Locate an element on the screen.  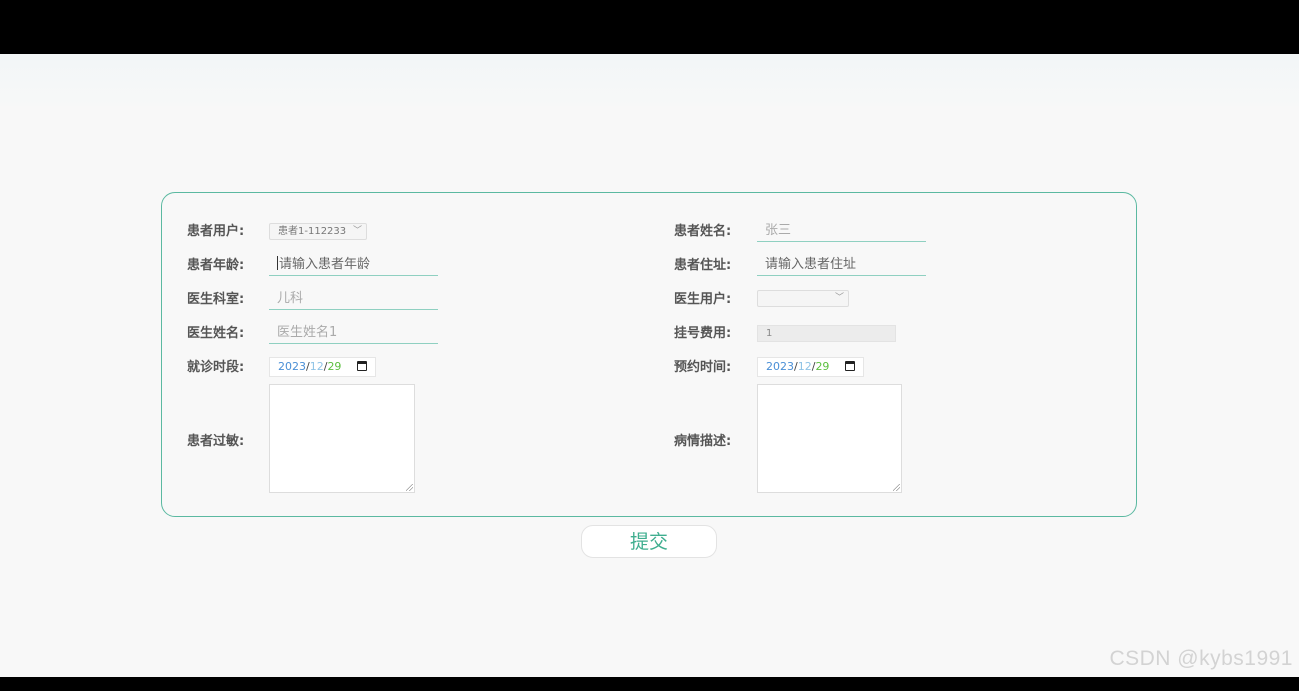
appointment-year: 2023 is located at coordinates (780, 366).